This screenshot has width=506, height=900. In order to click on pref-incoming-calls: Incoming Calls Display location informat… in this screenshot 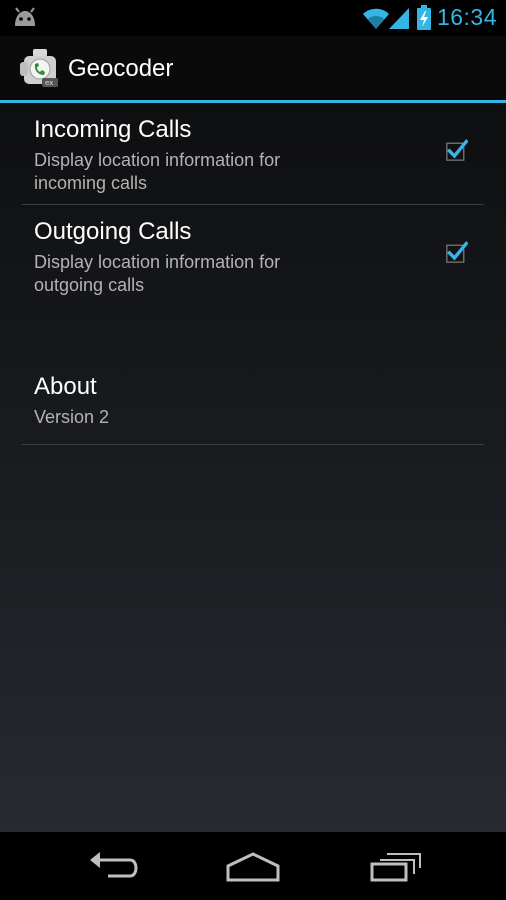, I will do `click(253, 153)`.